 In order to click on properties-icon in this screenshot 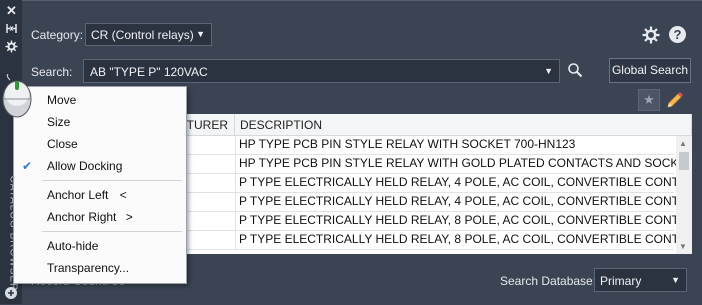, I will do `click(11, 46)`.